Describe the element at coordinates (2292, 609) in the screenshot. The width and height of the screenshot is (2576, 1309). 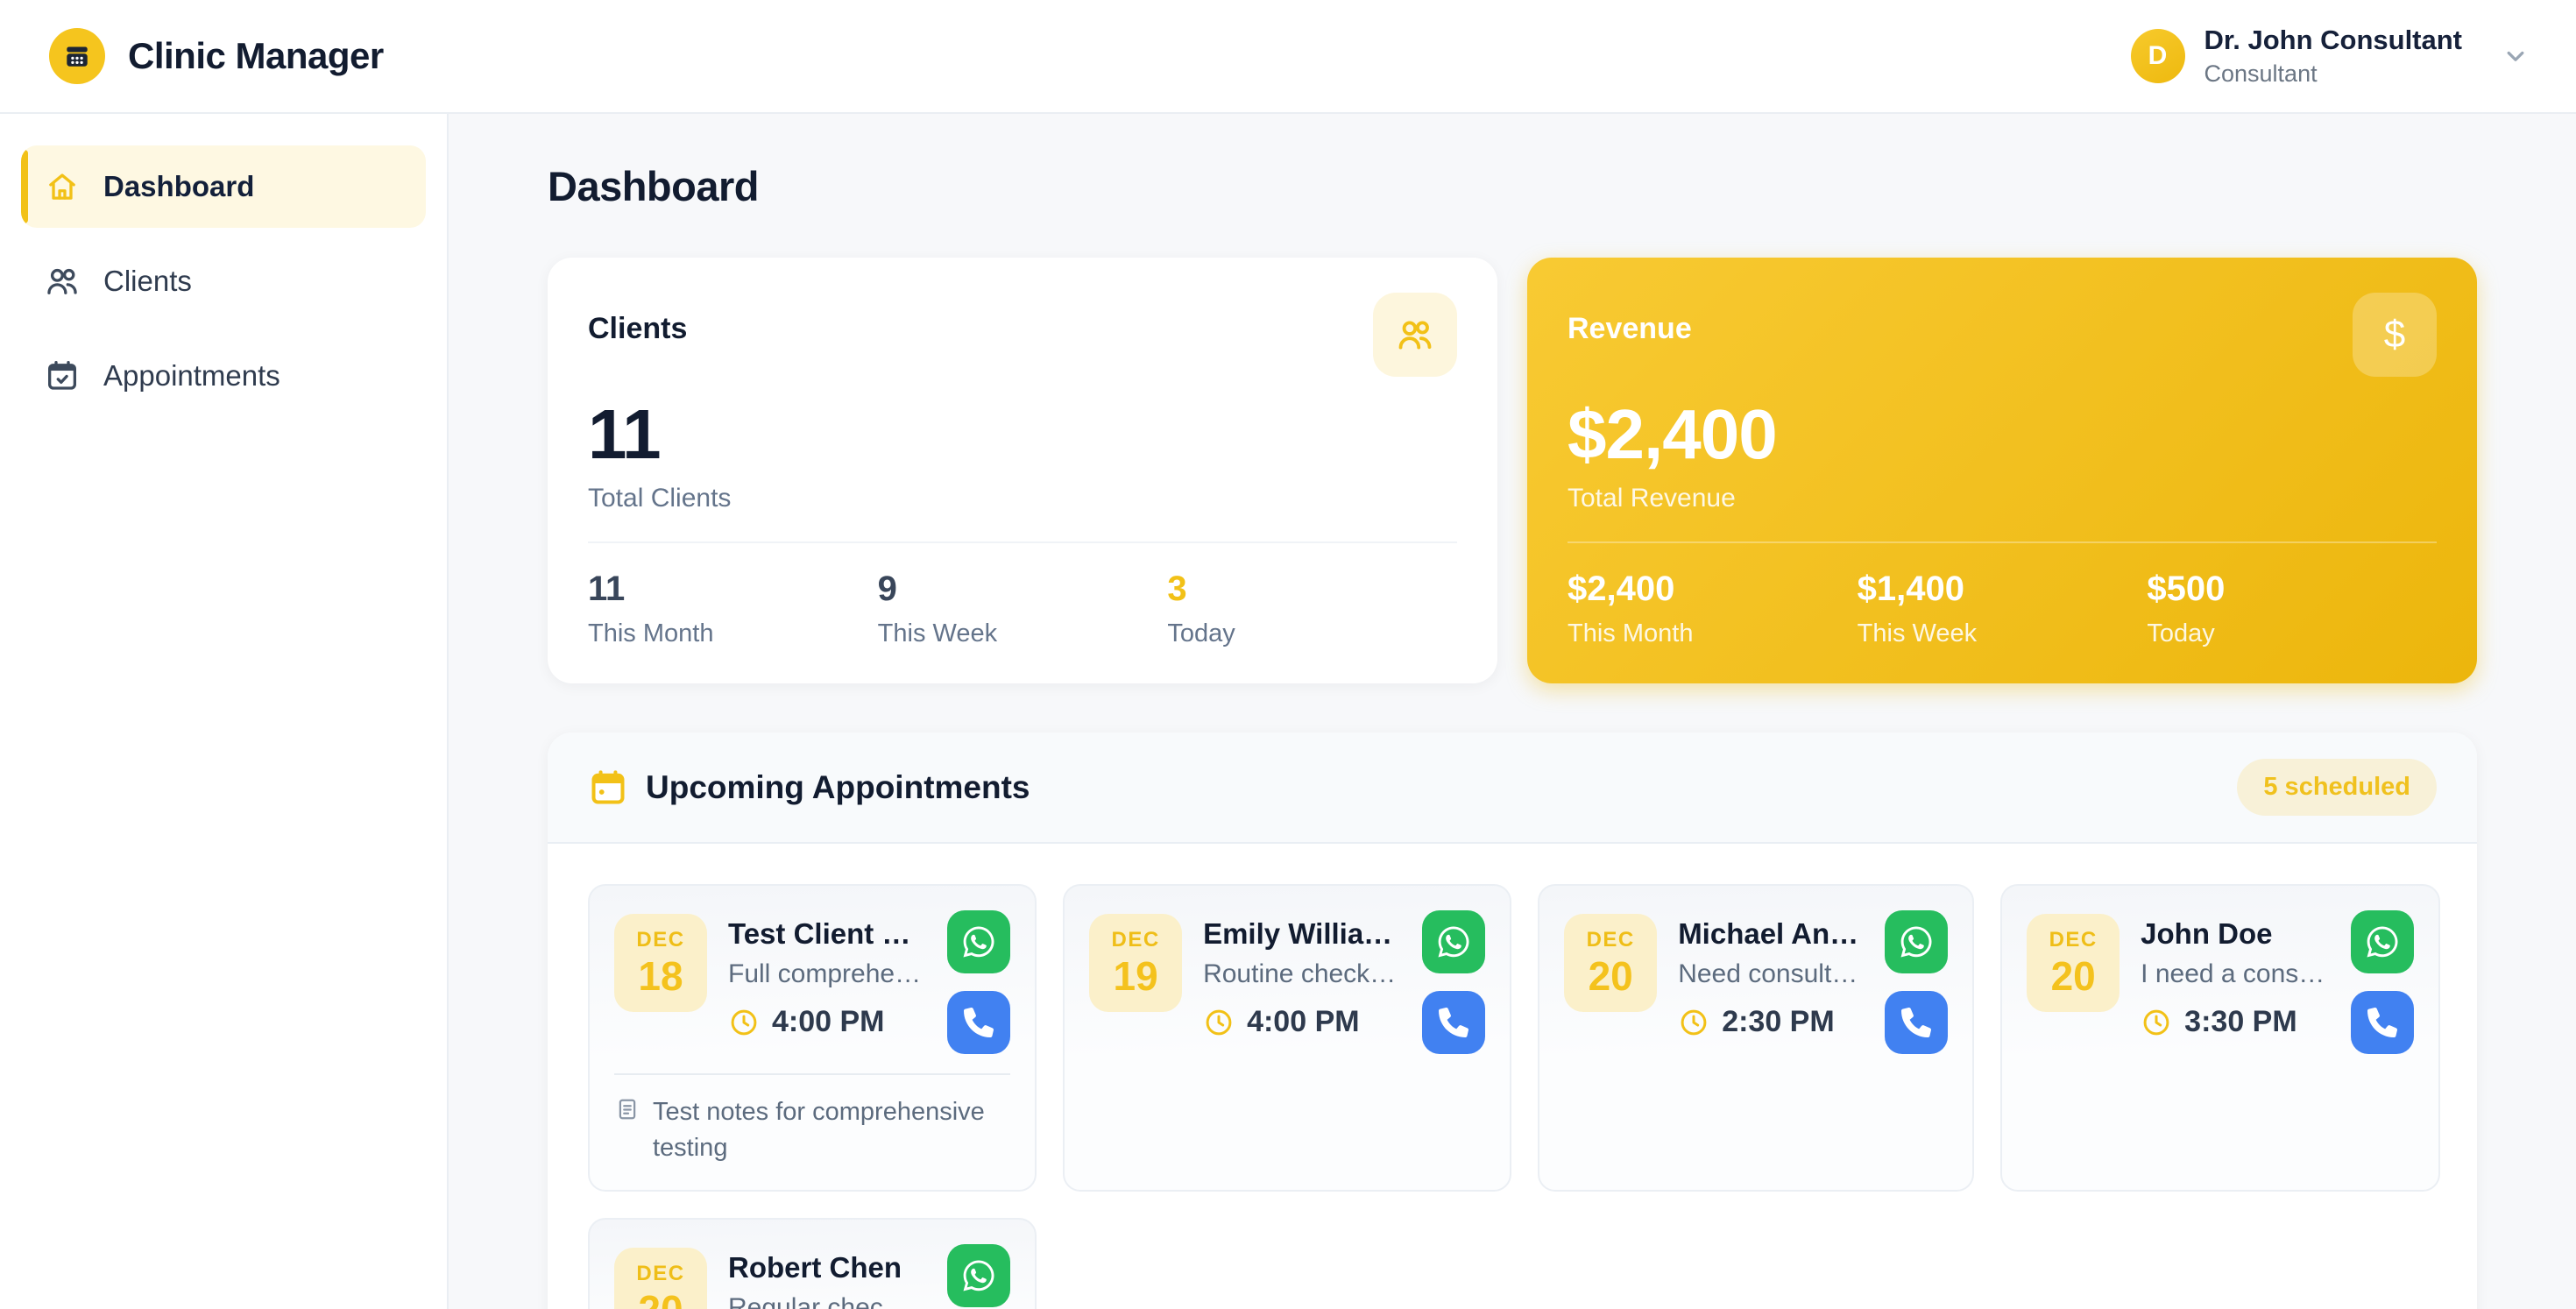
I see `breakdown-item: $500 Today` at that location.